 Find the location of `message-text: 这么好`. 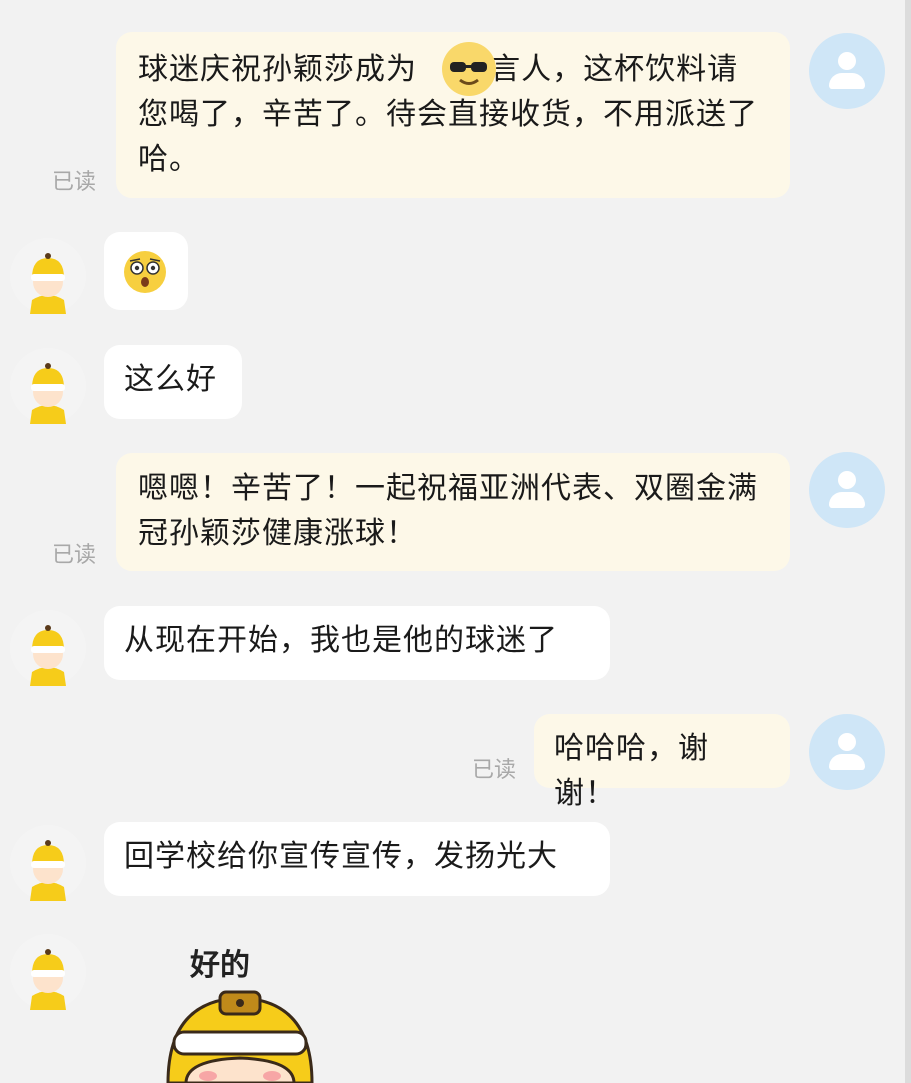

message-text: 这么好 is located at coordinates (170, 379).